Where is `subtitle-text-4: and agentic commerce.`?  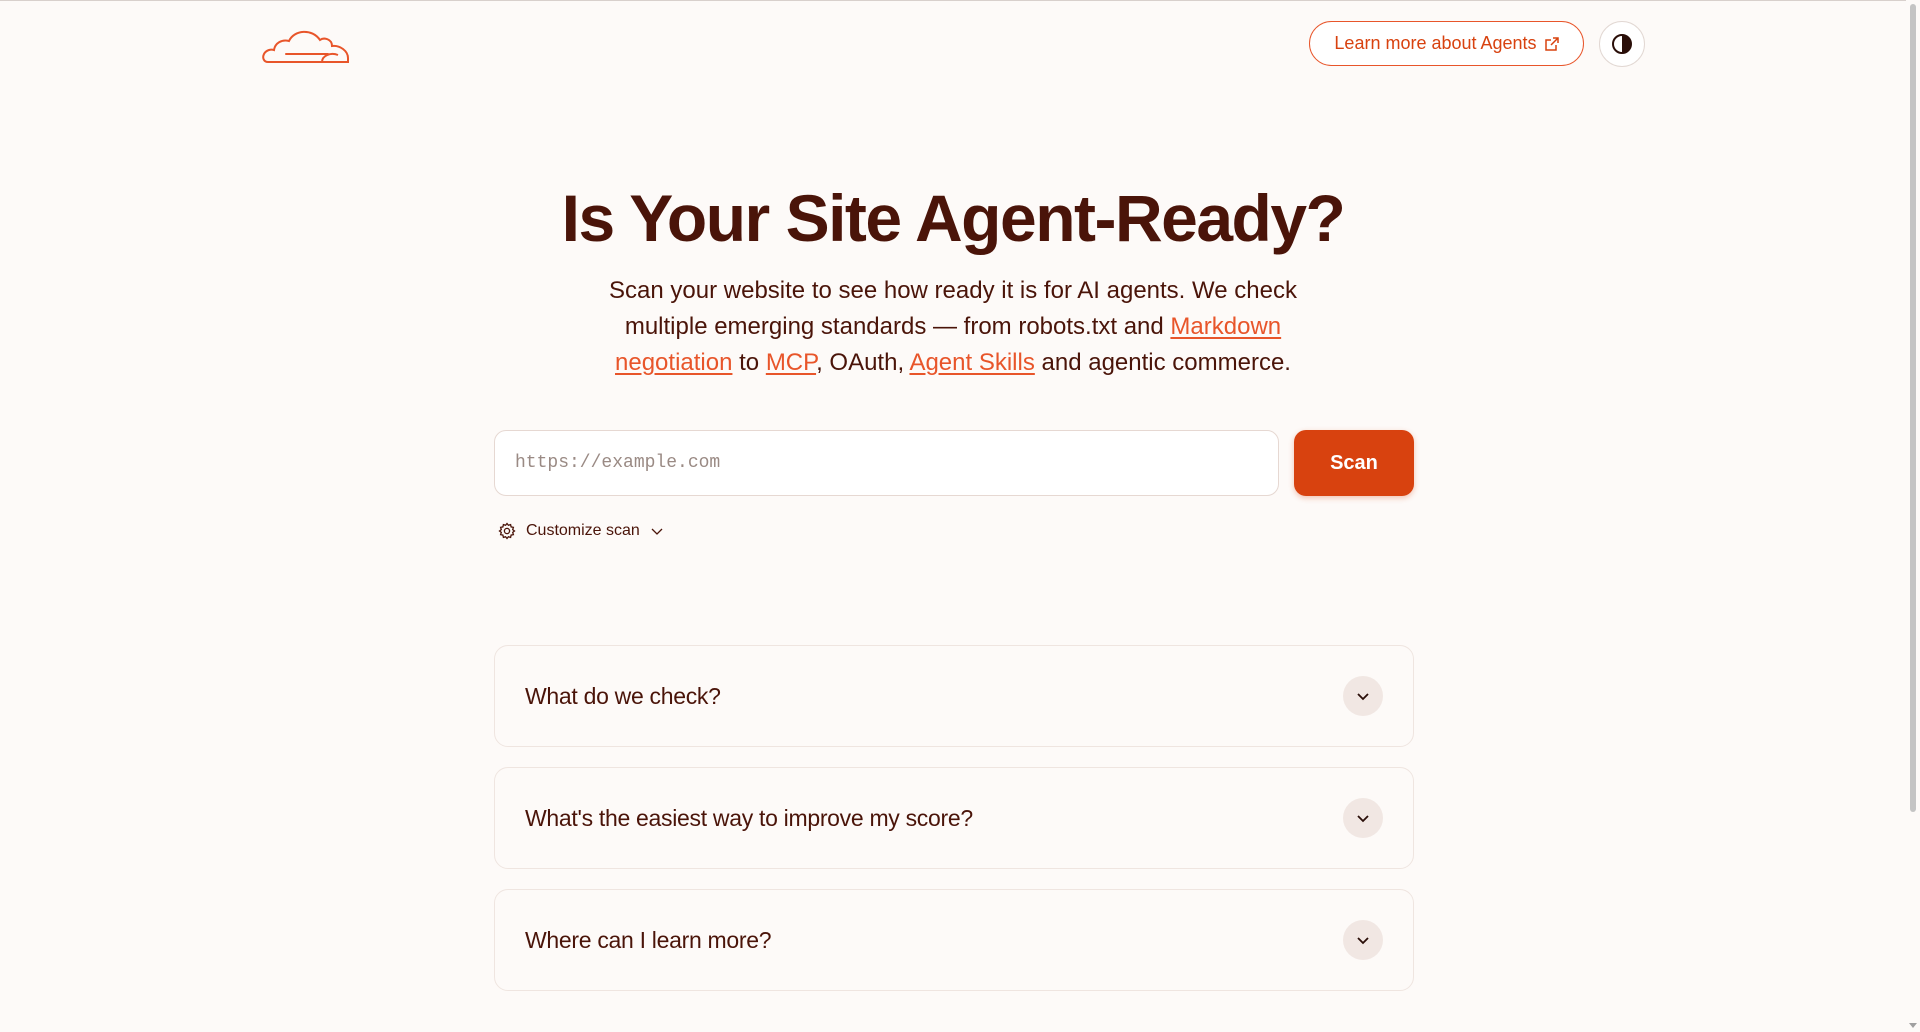
subtitle-text-4: and agentic commerce. is located at coordinates (1162, 362).